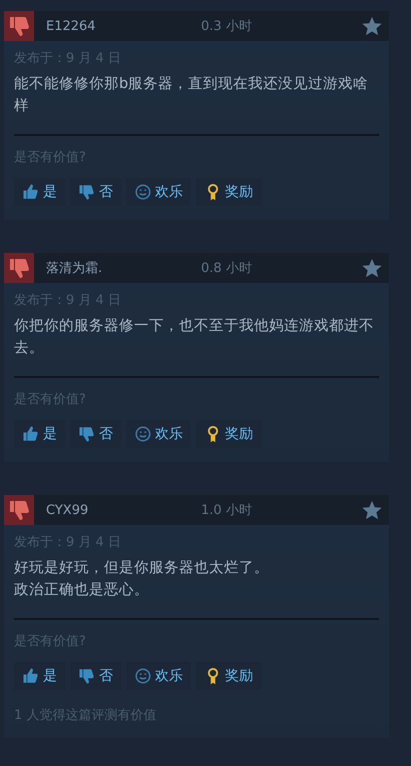 The height and width of the screenshot is (766, 411). I want to click on author-name: 落清为霜., so click(123, 268).